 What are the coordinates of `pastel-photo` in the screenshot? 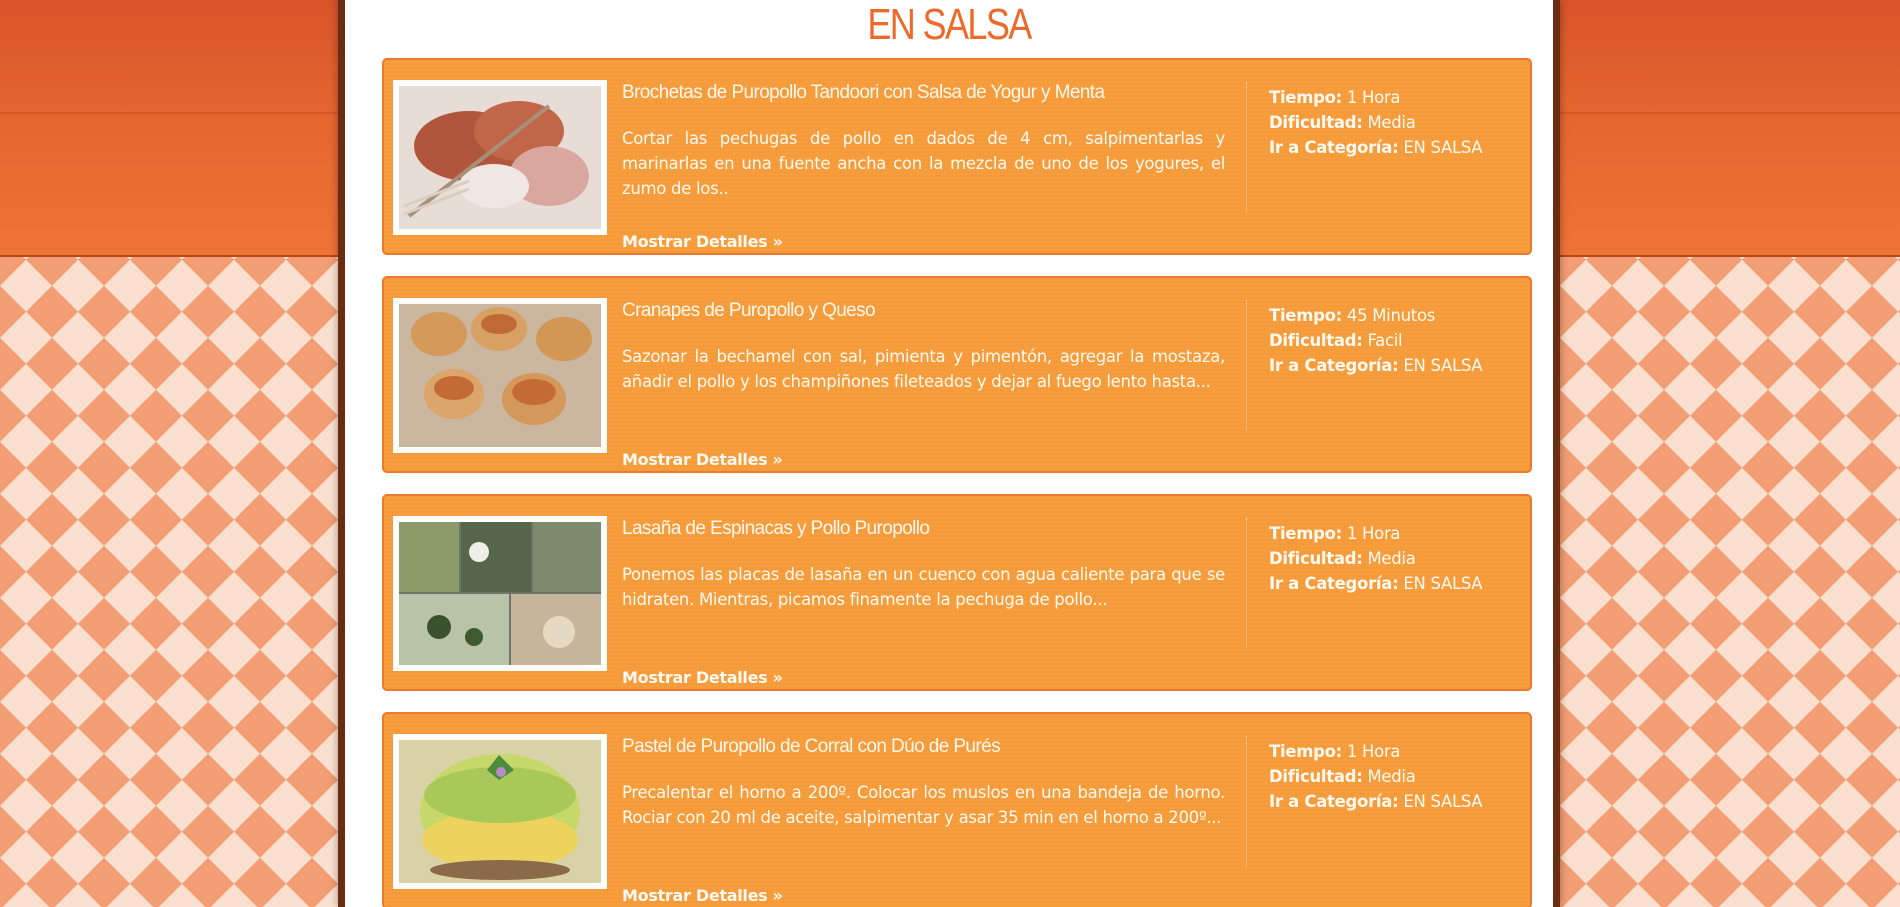 It's located at (500, 811).